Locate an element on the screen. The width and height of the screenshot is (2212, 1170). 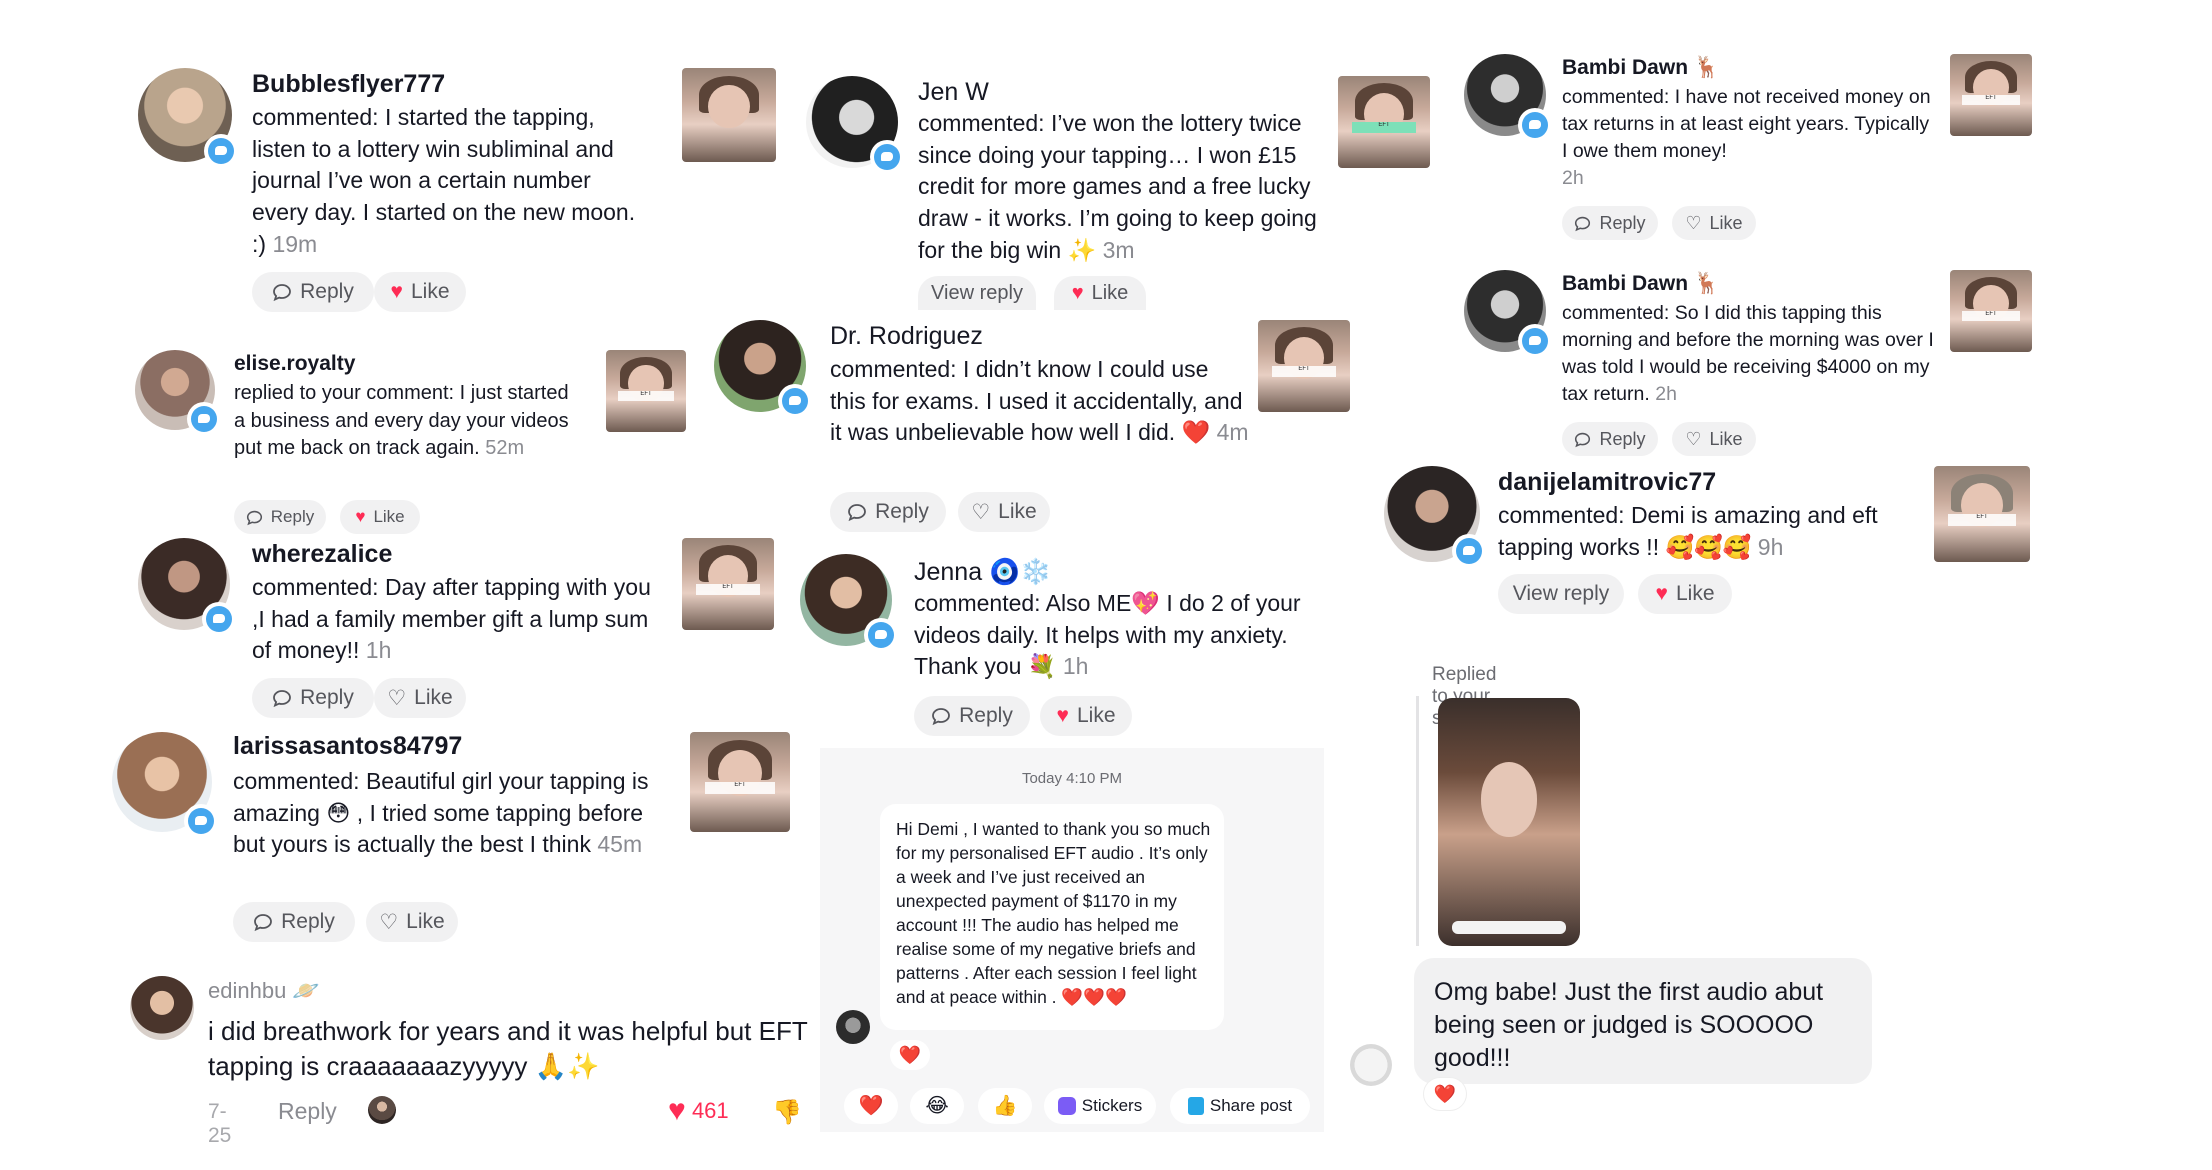
timestamp: 9h is located at coordinates (1770, 546).